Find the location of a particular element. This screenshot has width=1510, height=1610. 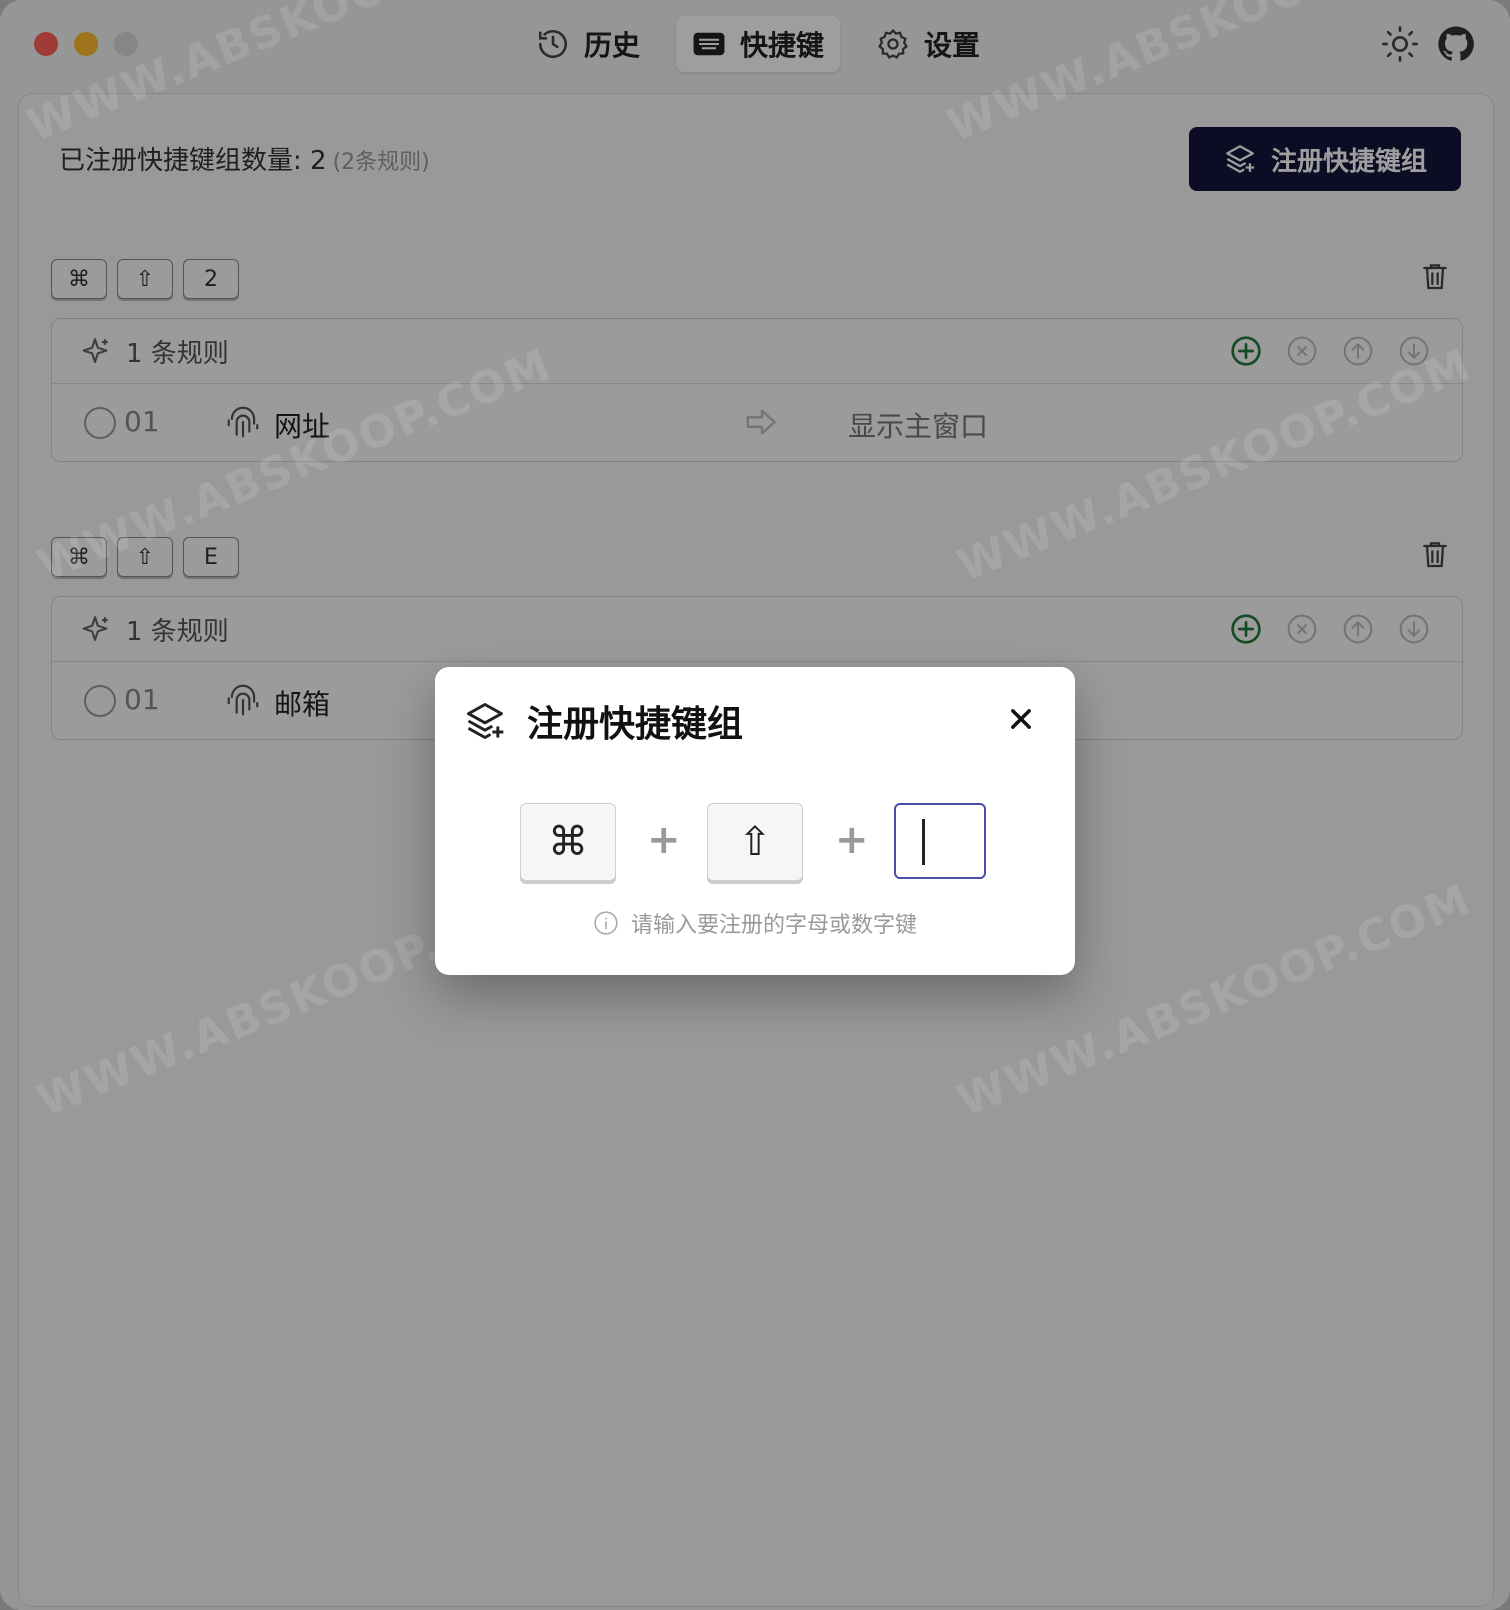

dialog-title-text: 注册快捷键组 is located at coordinates (635, 724).